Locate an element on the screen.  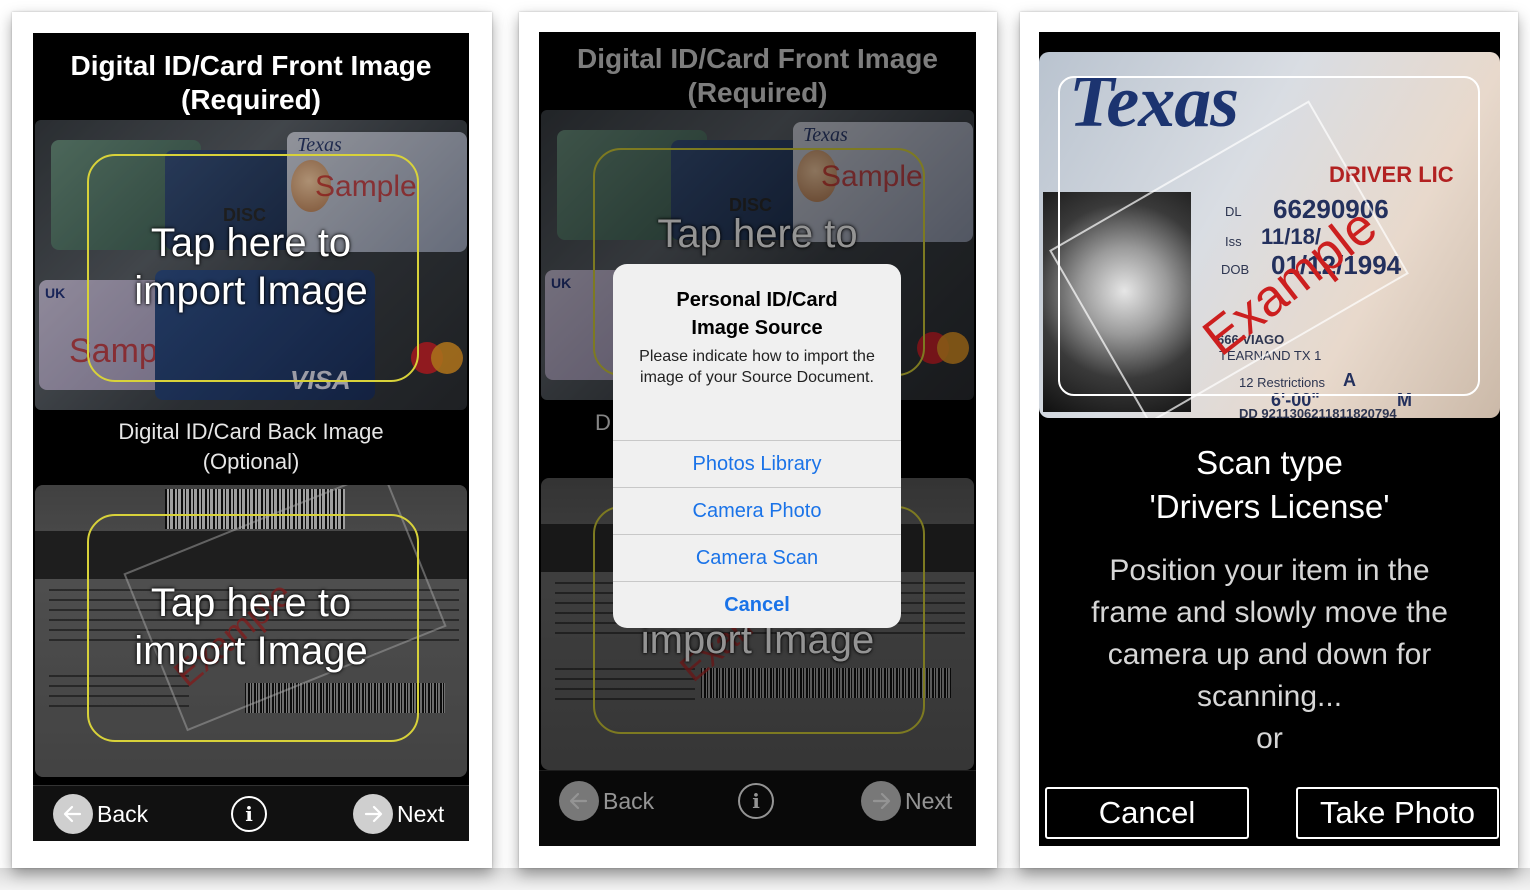
dd-number: DD 9211306211811820794 is located at coordinates (1318, 412).